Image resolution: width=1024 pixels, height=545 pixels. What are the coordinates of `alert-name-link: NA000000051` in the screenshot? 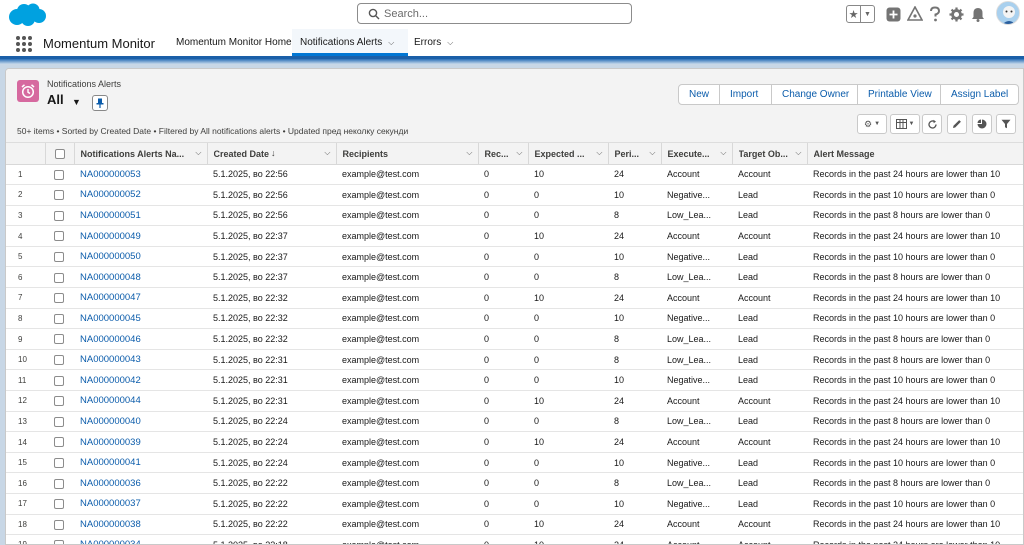 It's located at (140, 216).